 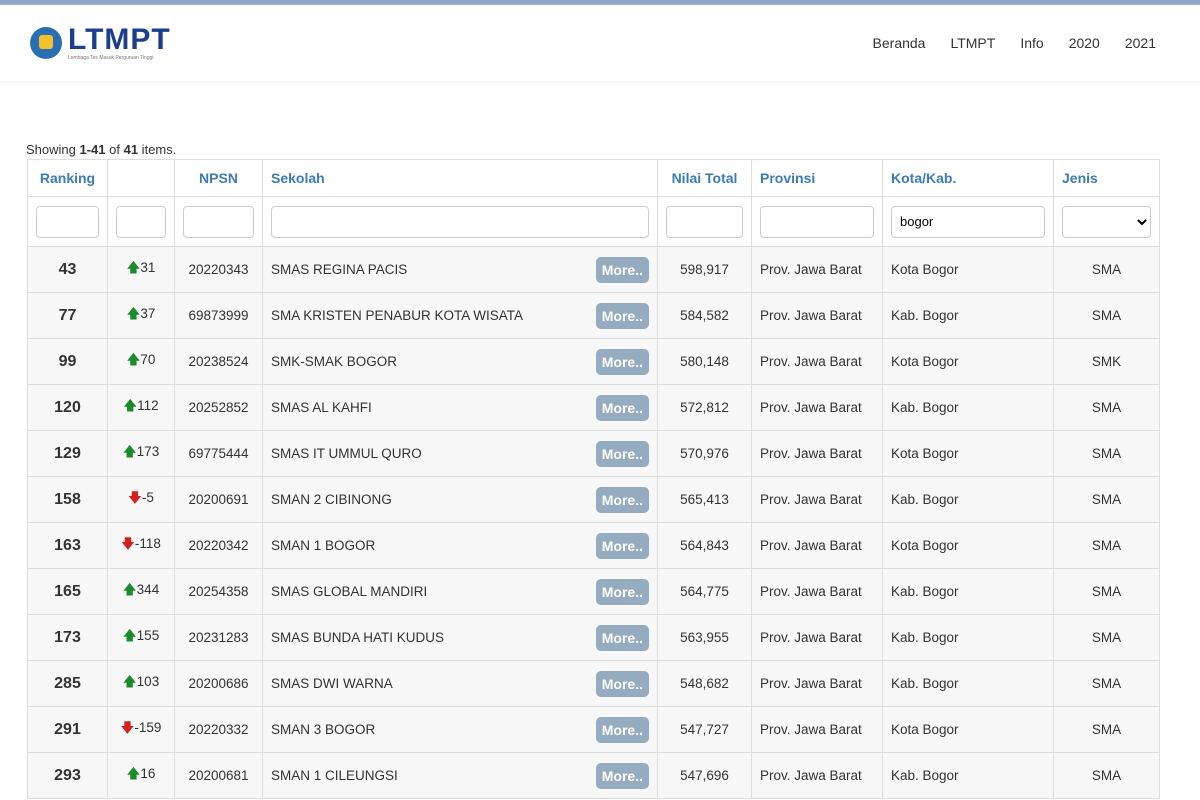 I want to click on filter-provinsi, so click(x=817, y=221).